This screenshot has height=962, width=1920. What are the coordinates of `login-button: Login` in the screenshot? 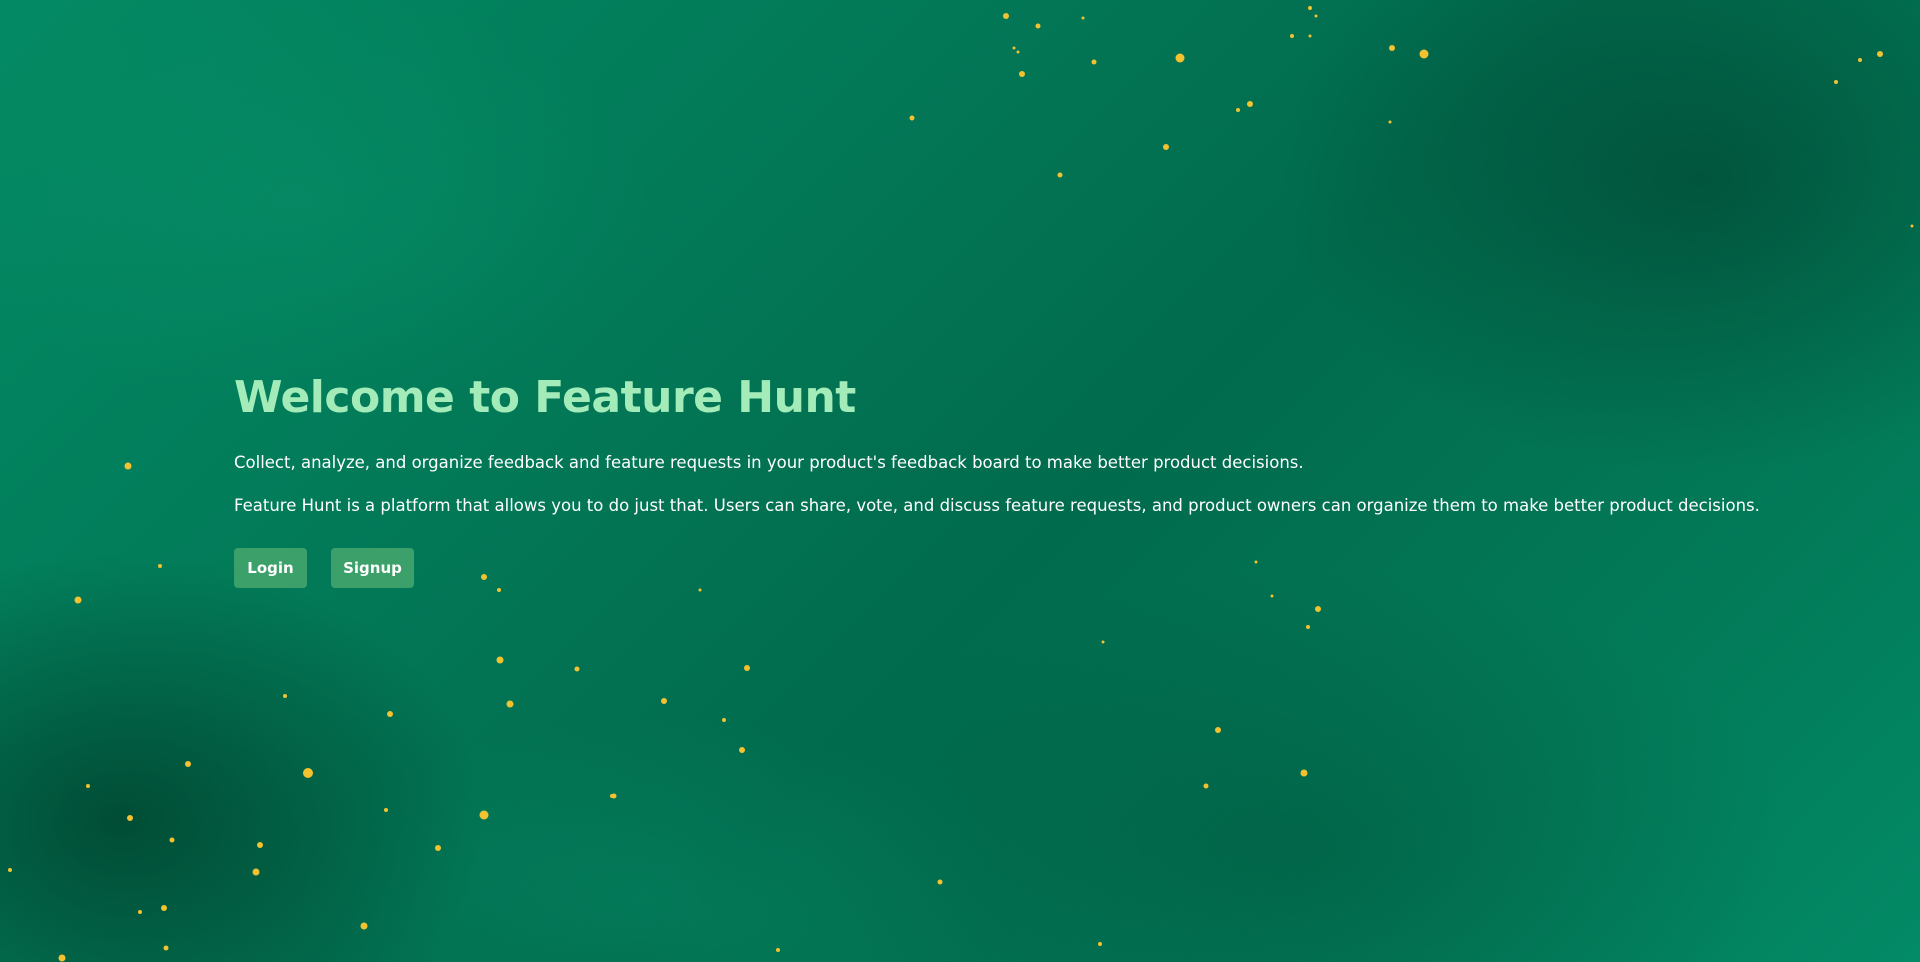 It's located at (270, 568).